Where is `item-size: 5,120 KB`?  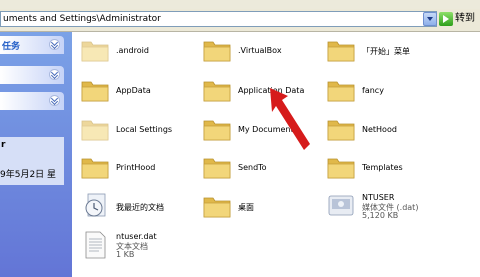 item-size: 5,120 KB is located at coordinates (380, 215).